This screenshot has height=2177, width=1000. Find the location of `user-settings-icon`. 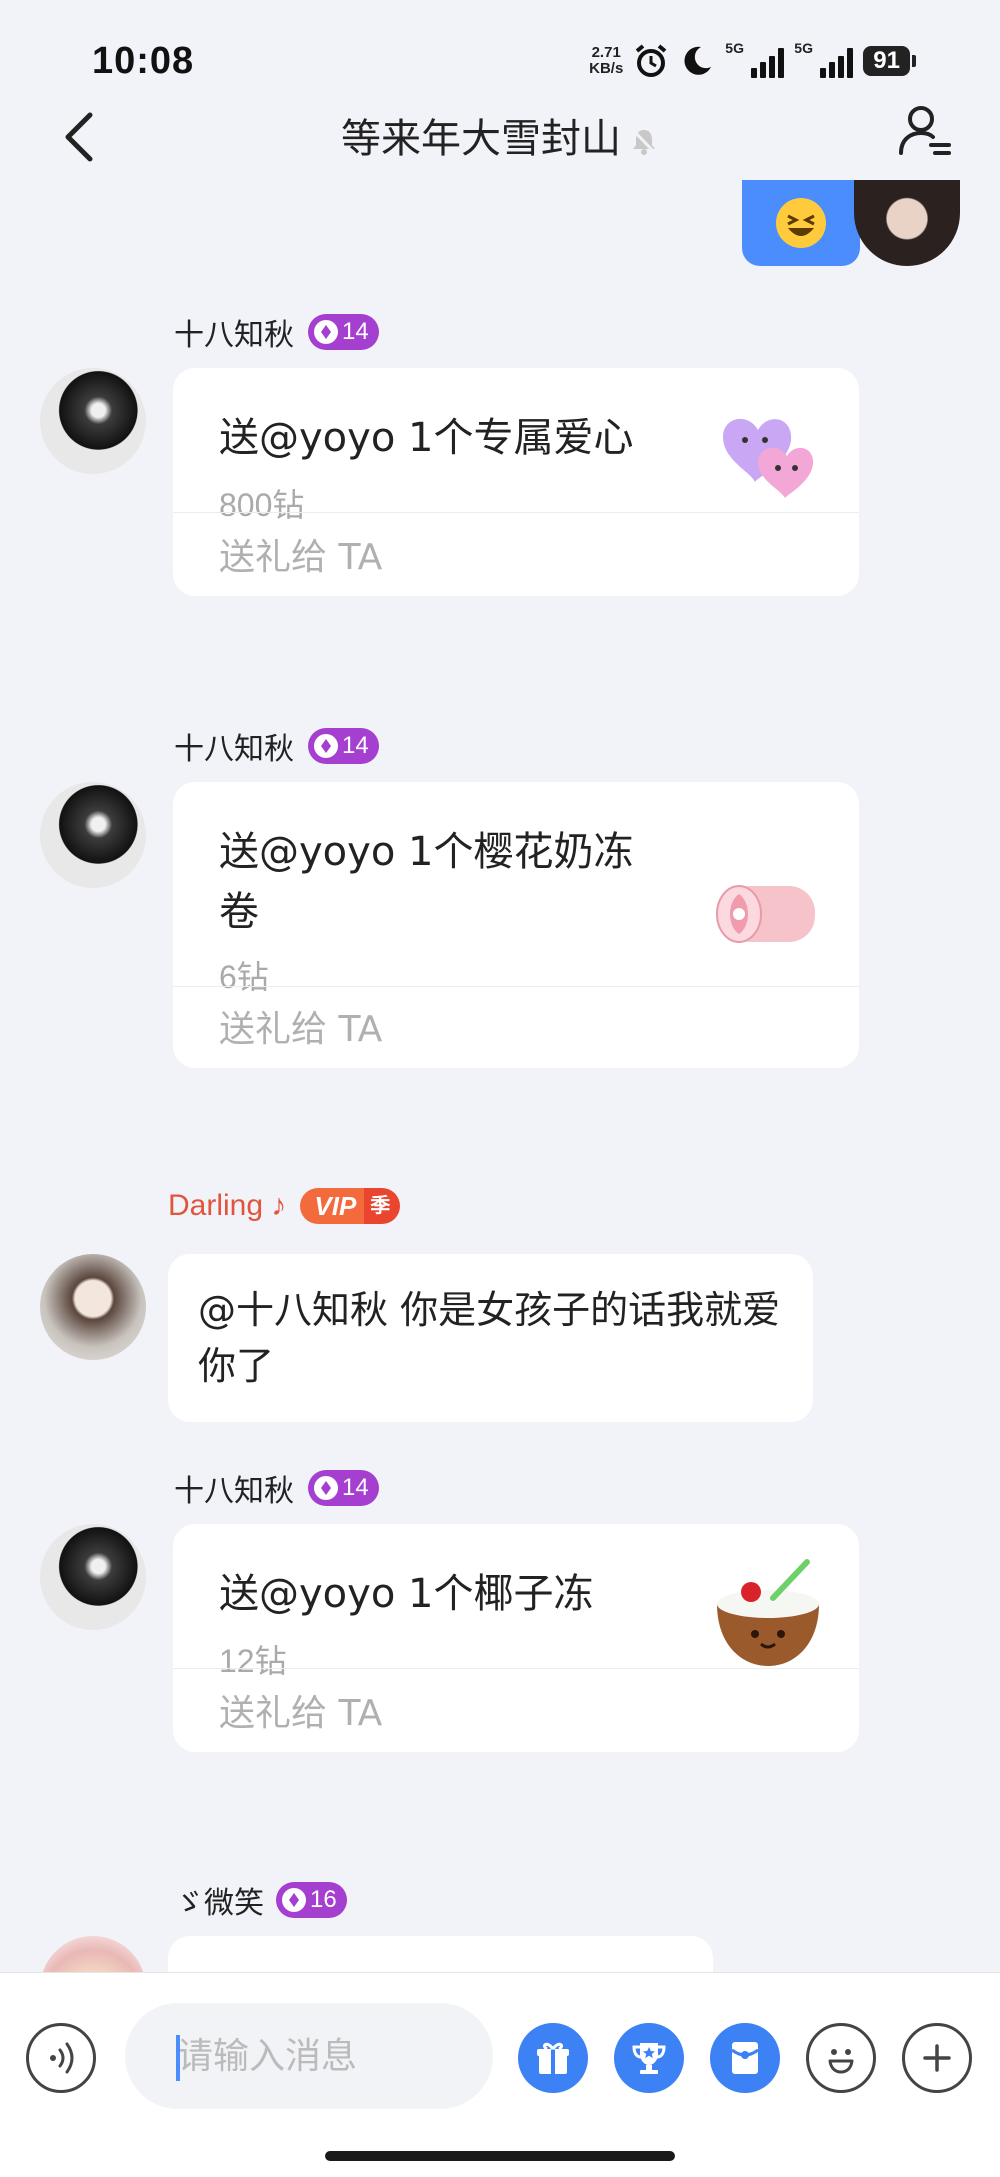

user-settings-icon is located at coordinates (925, 130).